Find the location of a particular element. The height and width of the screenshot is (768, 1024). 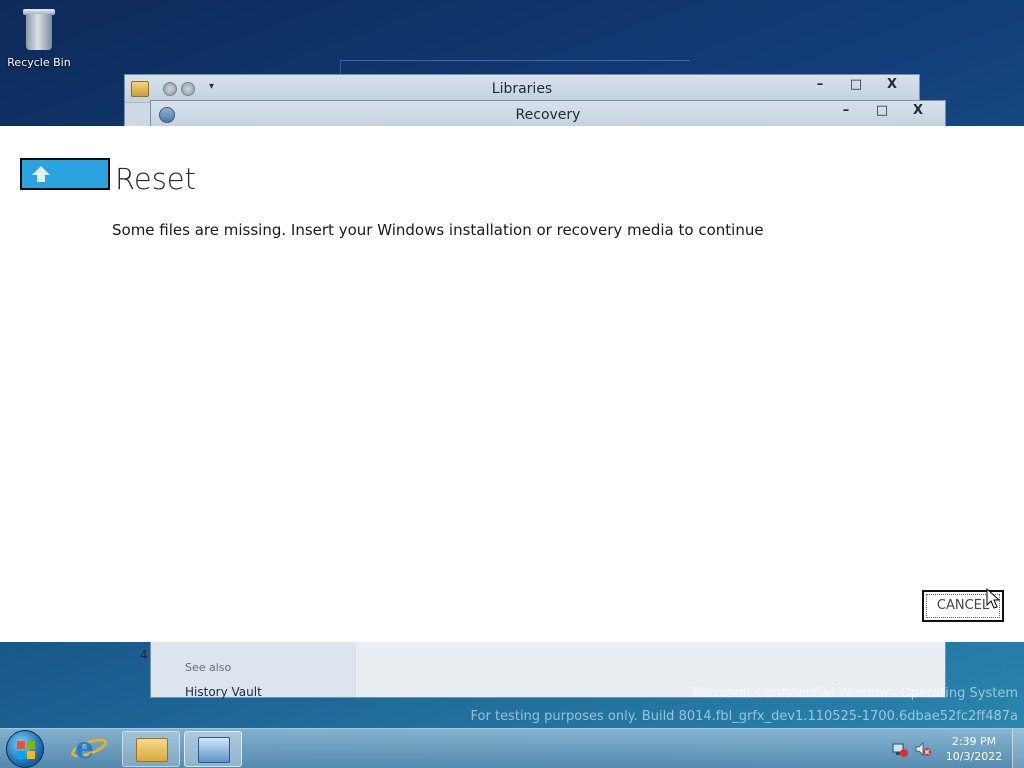

taskbar-internet-explorer: e is located at coordinates (89, 749).